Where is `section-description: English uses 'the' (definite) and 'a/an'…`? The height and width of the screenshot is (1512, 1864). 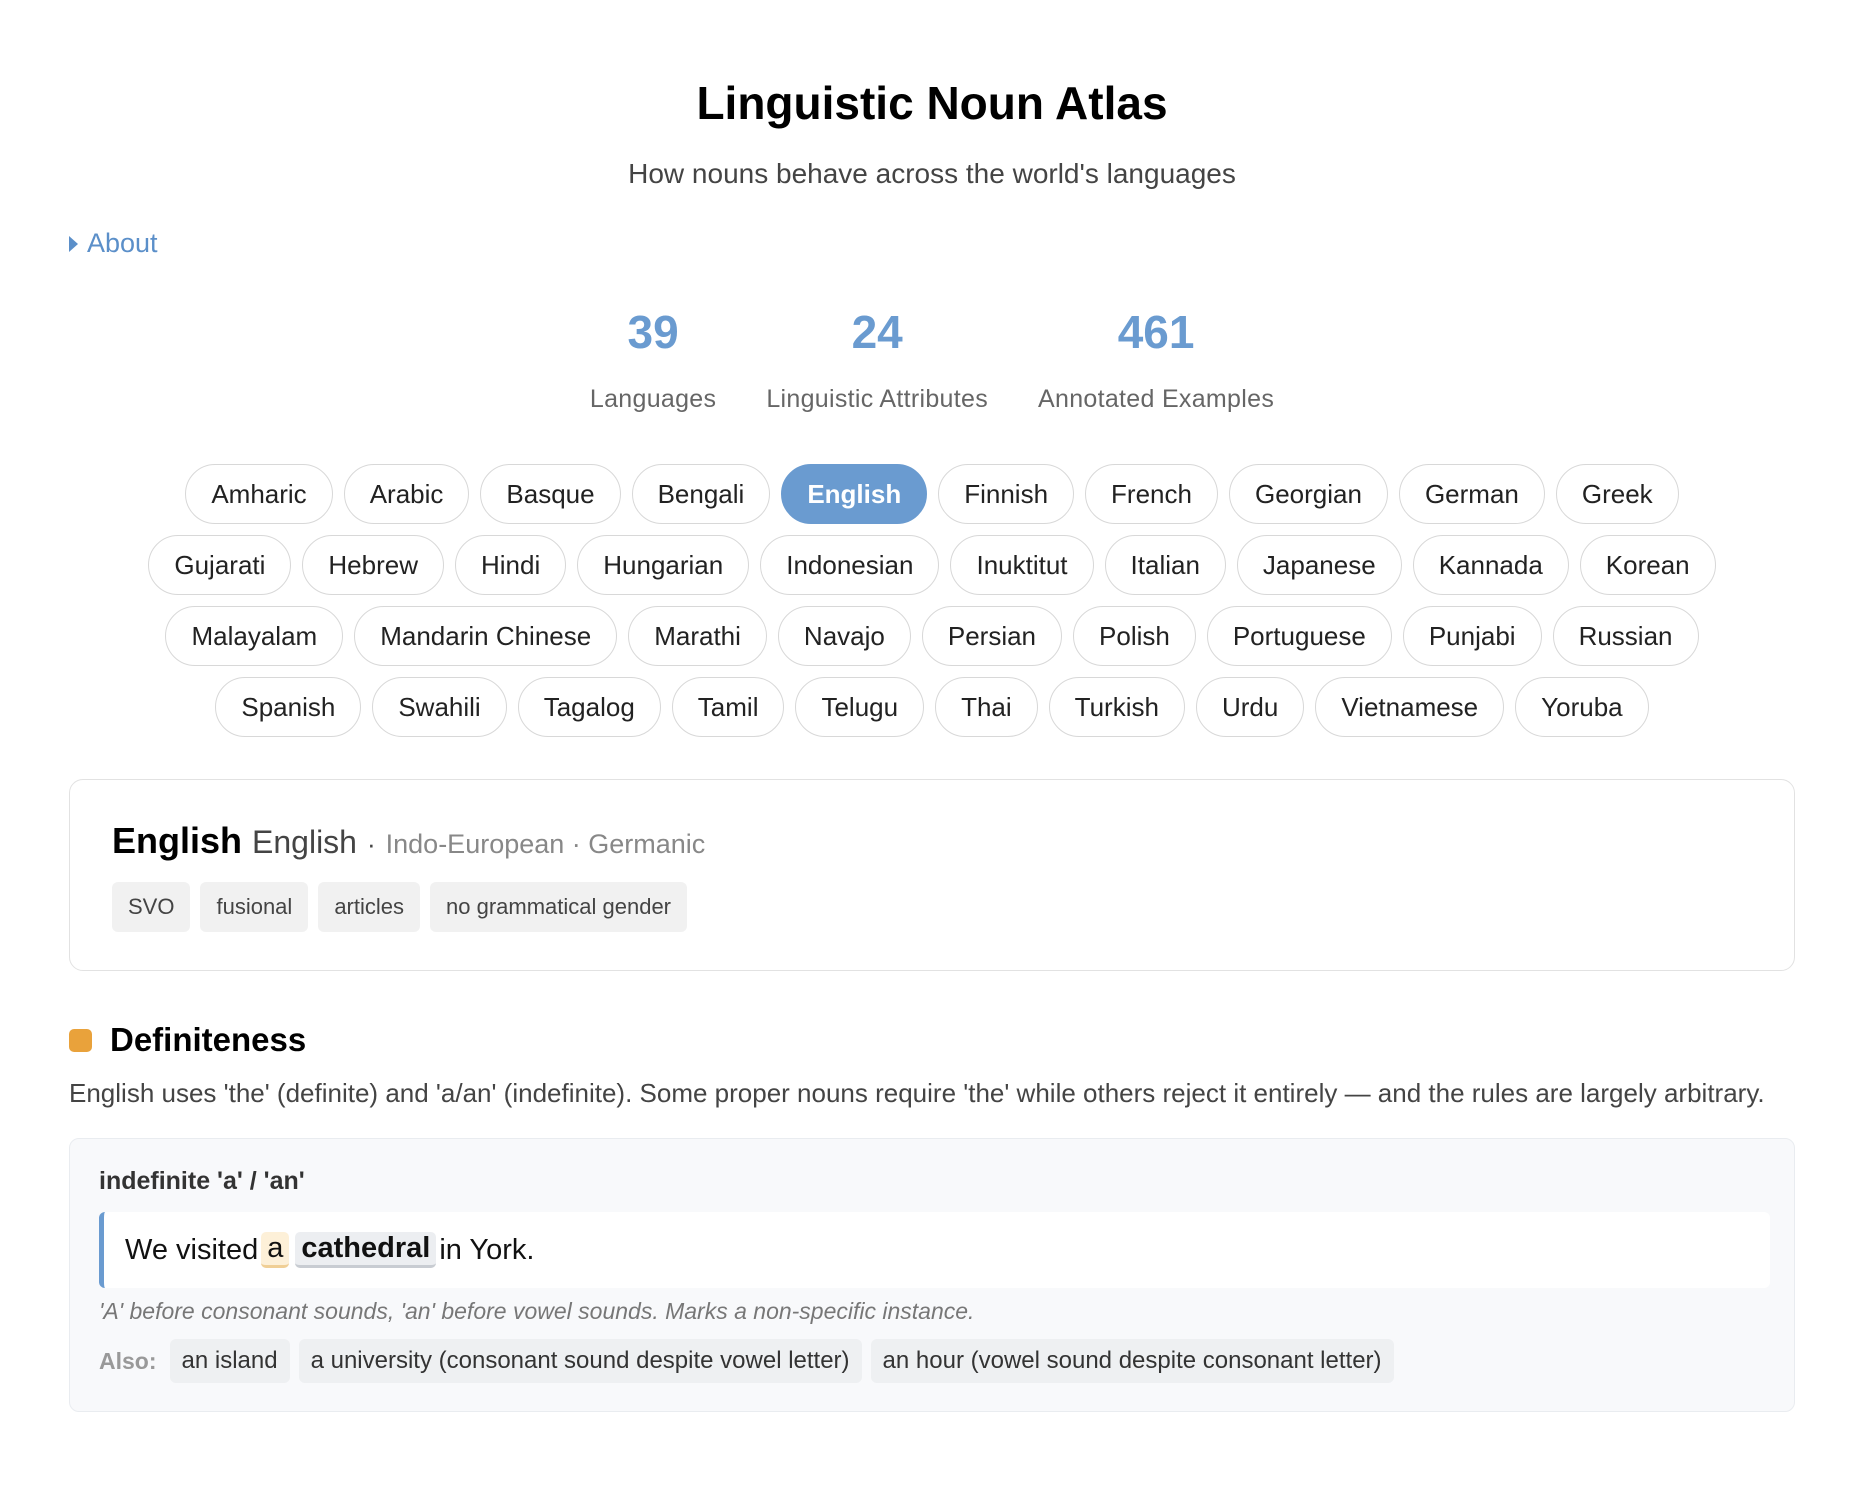 section-description: English uses 'the' (definite) and 'a/an'… is located at coordinates (917, 1093).